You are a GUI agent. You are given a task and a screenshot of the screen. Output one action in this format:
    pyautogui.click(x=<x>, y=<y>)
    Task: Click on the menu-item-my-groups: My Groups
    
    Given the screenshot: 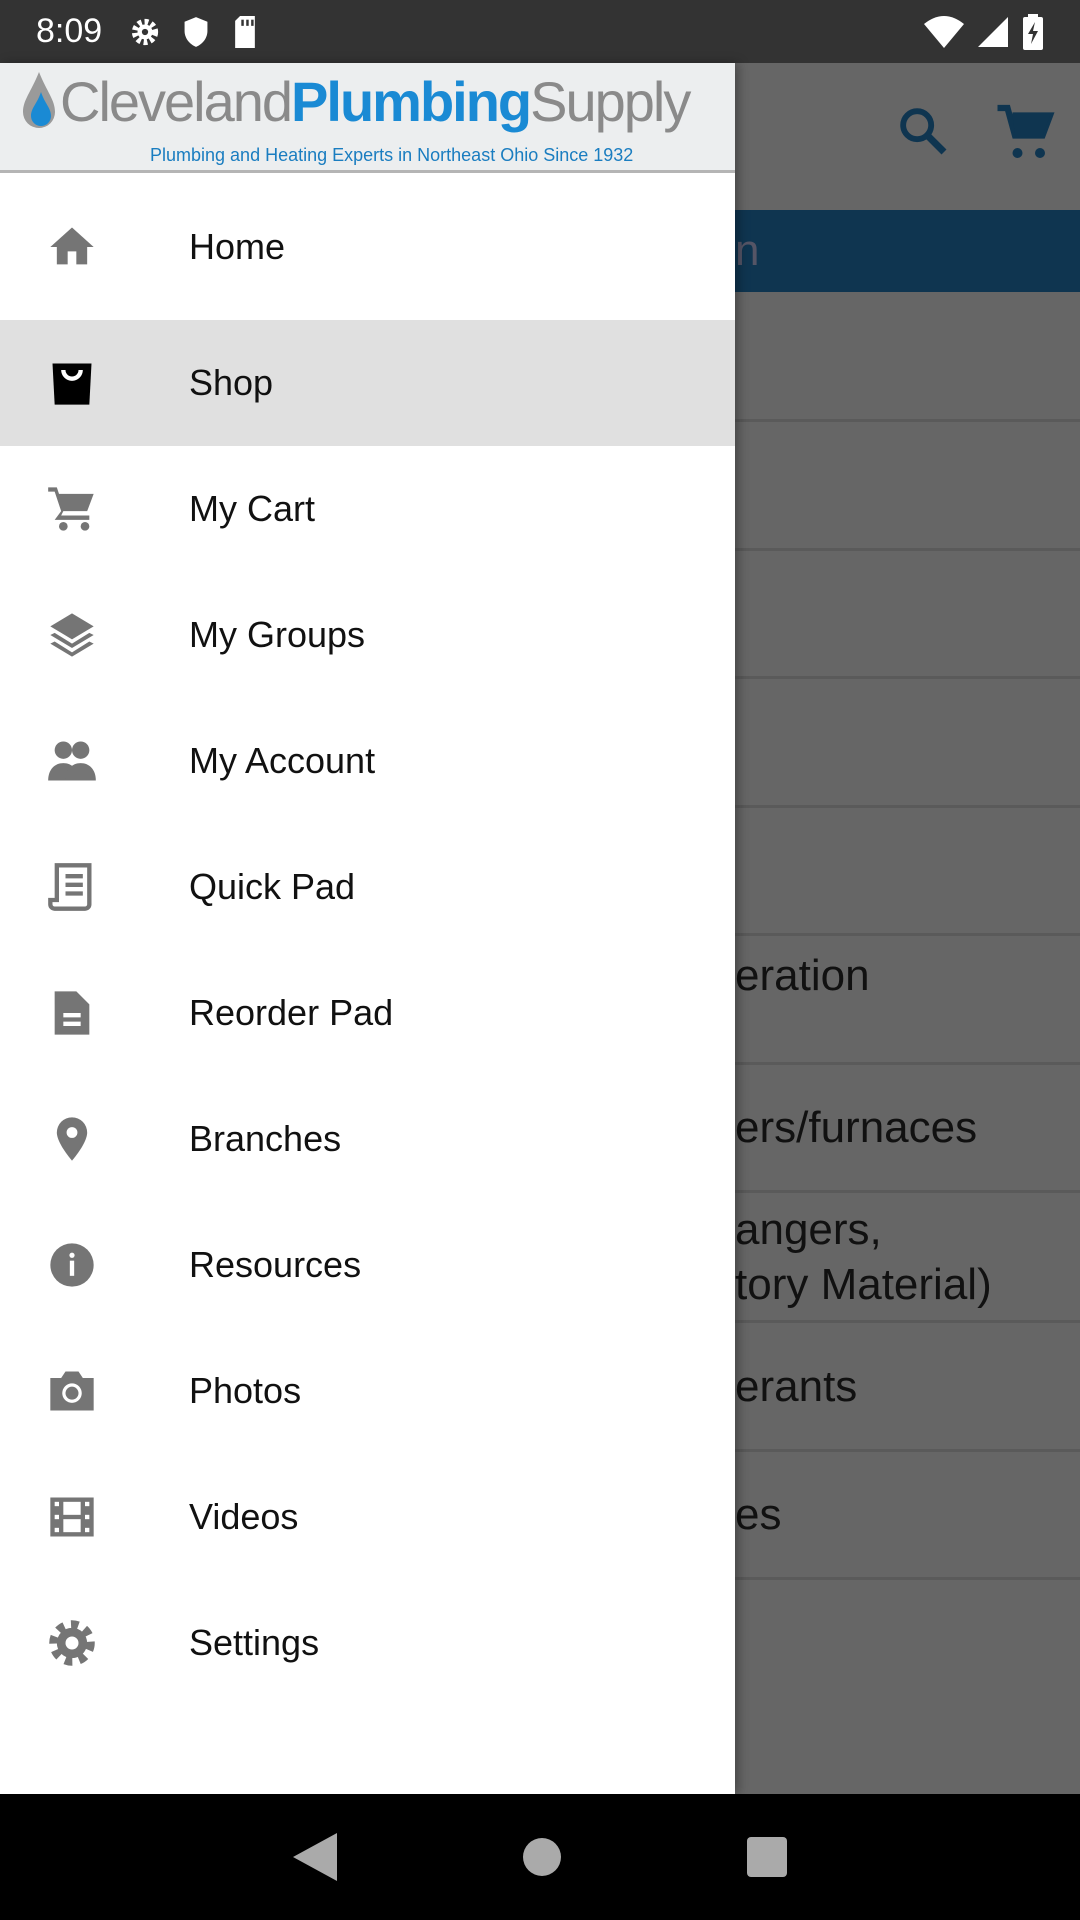 What is the action you would take?
    pyautogui.click(x=367, y=635)
    